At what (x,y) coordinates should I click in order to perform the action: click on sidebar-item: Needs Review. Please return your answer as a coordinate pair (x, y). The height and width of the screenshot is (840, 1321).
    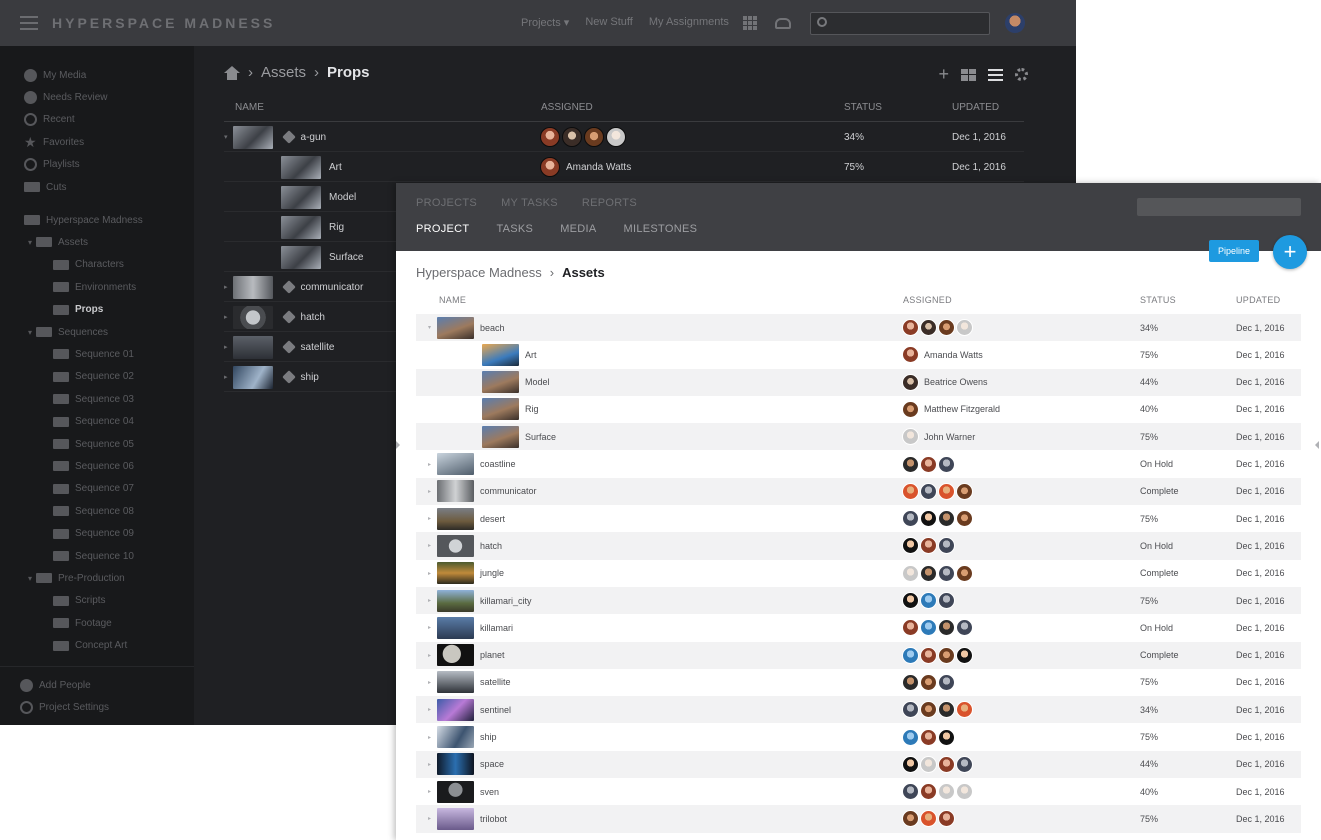
    Looking at the image, I should click on (65, 97).